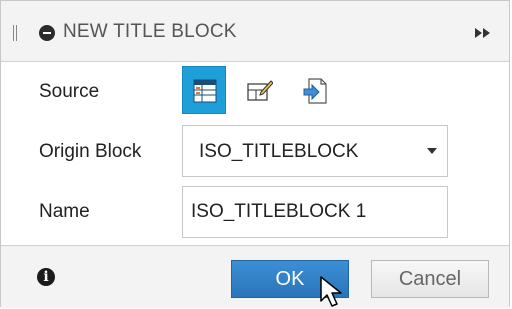 The image size is (512, 309). Describe the element at coordinates (150, 31) in the screenshot. I see `dialog-title: NEW TITLE BLOCK` at that location.